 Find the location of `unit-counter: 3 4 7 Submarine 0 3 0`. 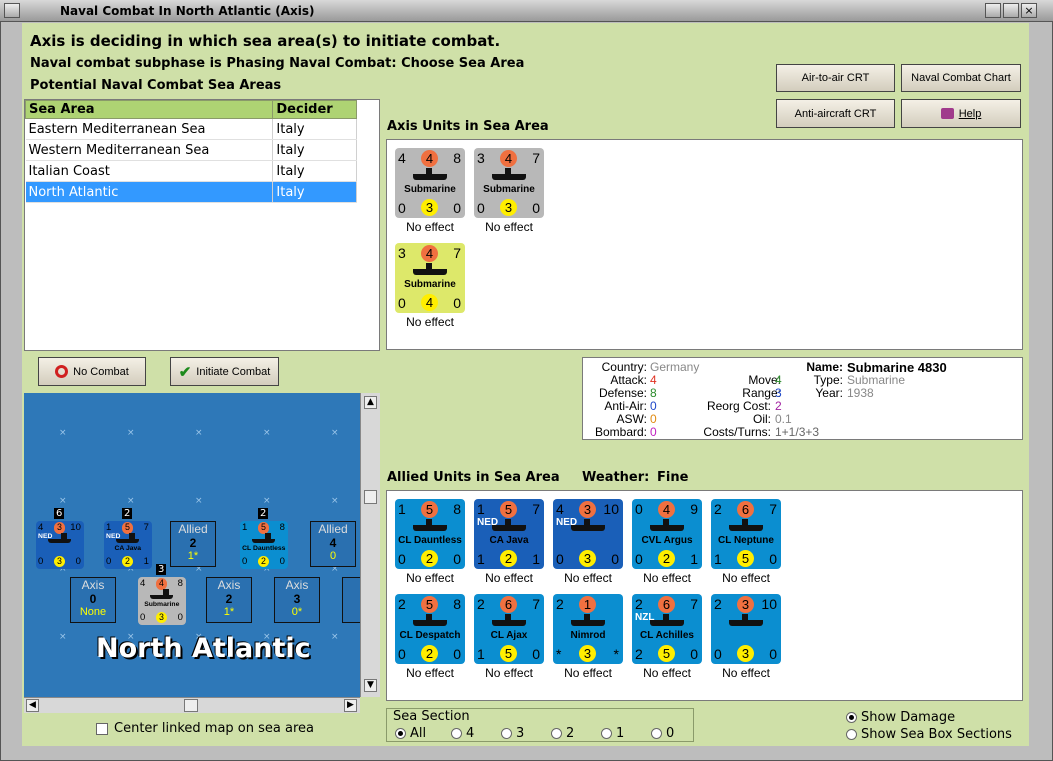

unit-counter: 3 4 7 Submarine 0 3 0 is located at coordinates (509, 183).